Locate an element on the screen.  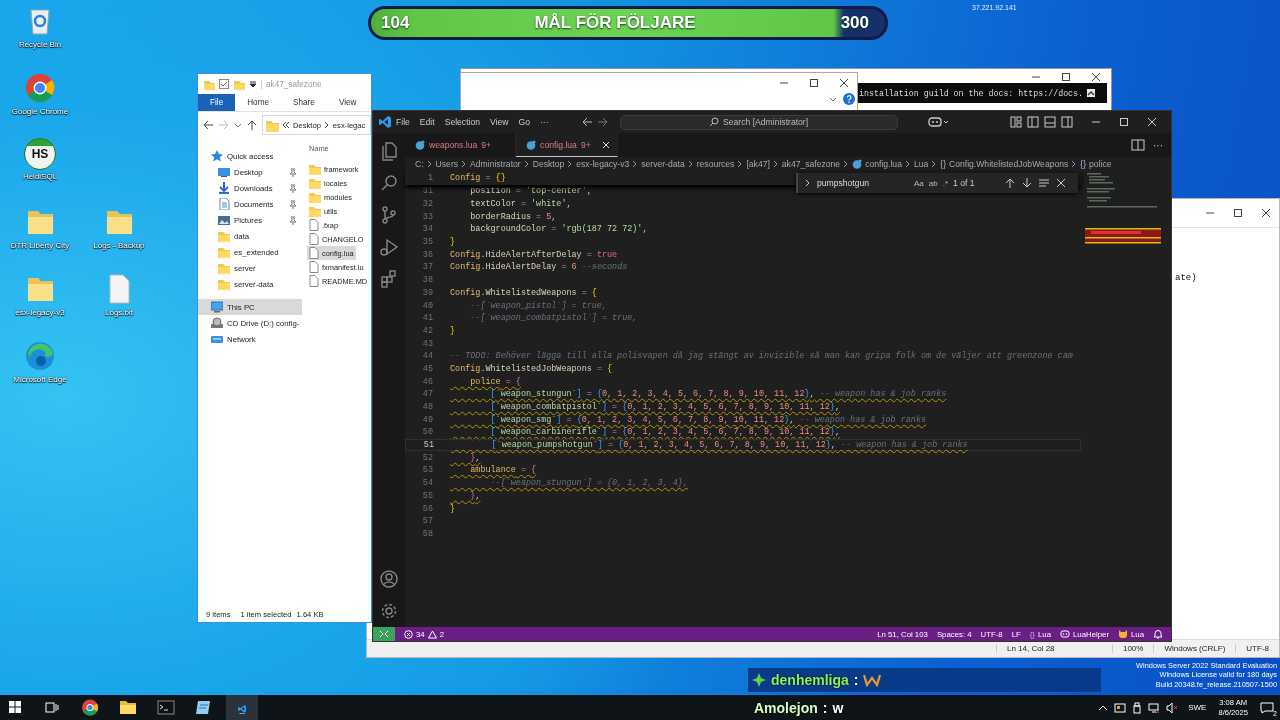
search-field: Search [Administrator] is located at coordinates (758, 122).